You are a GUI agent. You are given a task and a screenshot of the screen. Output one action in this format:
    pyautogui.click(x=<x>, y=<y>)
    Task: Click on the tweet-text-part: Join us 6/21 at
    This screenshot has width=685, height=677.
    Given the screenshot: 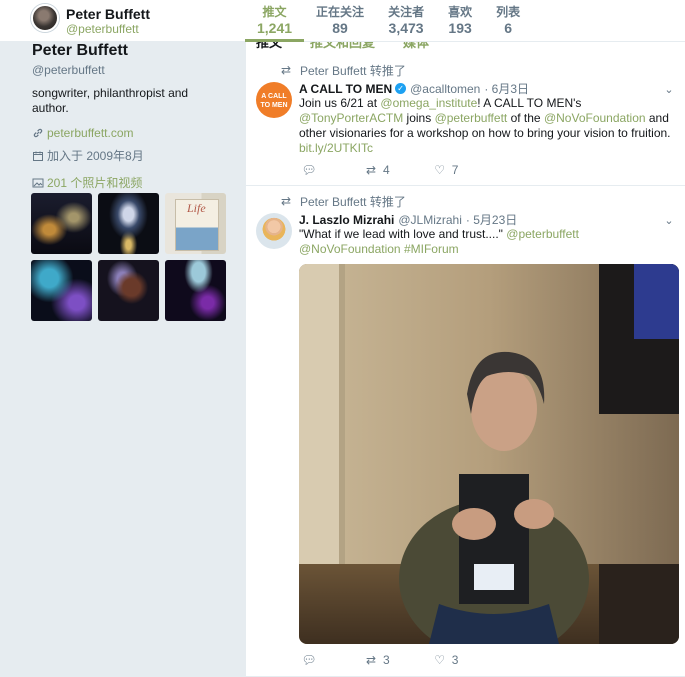 What is the action you would take?
    pyautogui.click(x=340, y=103)
    